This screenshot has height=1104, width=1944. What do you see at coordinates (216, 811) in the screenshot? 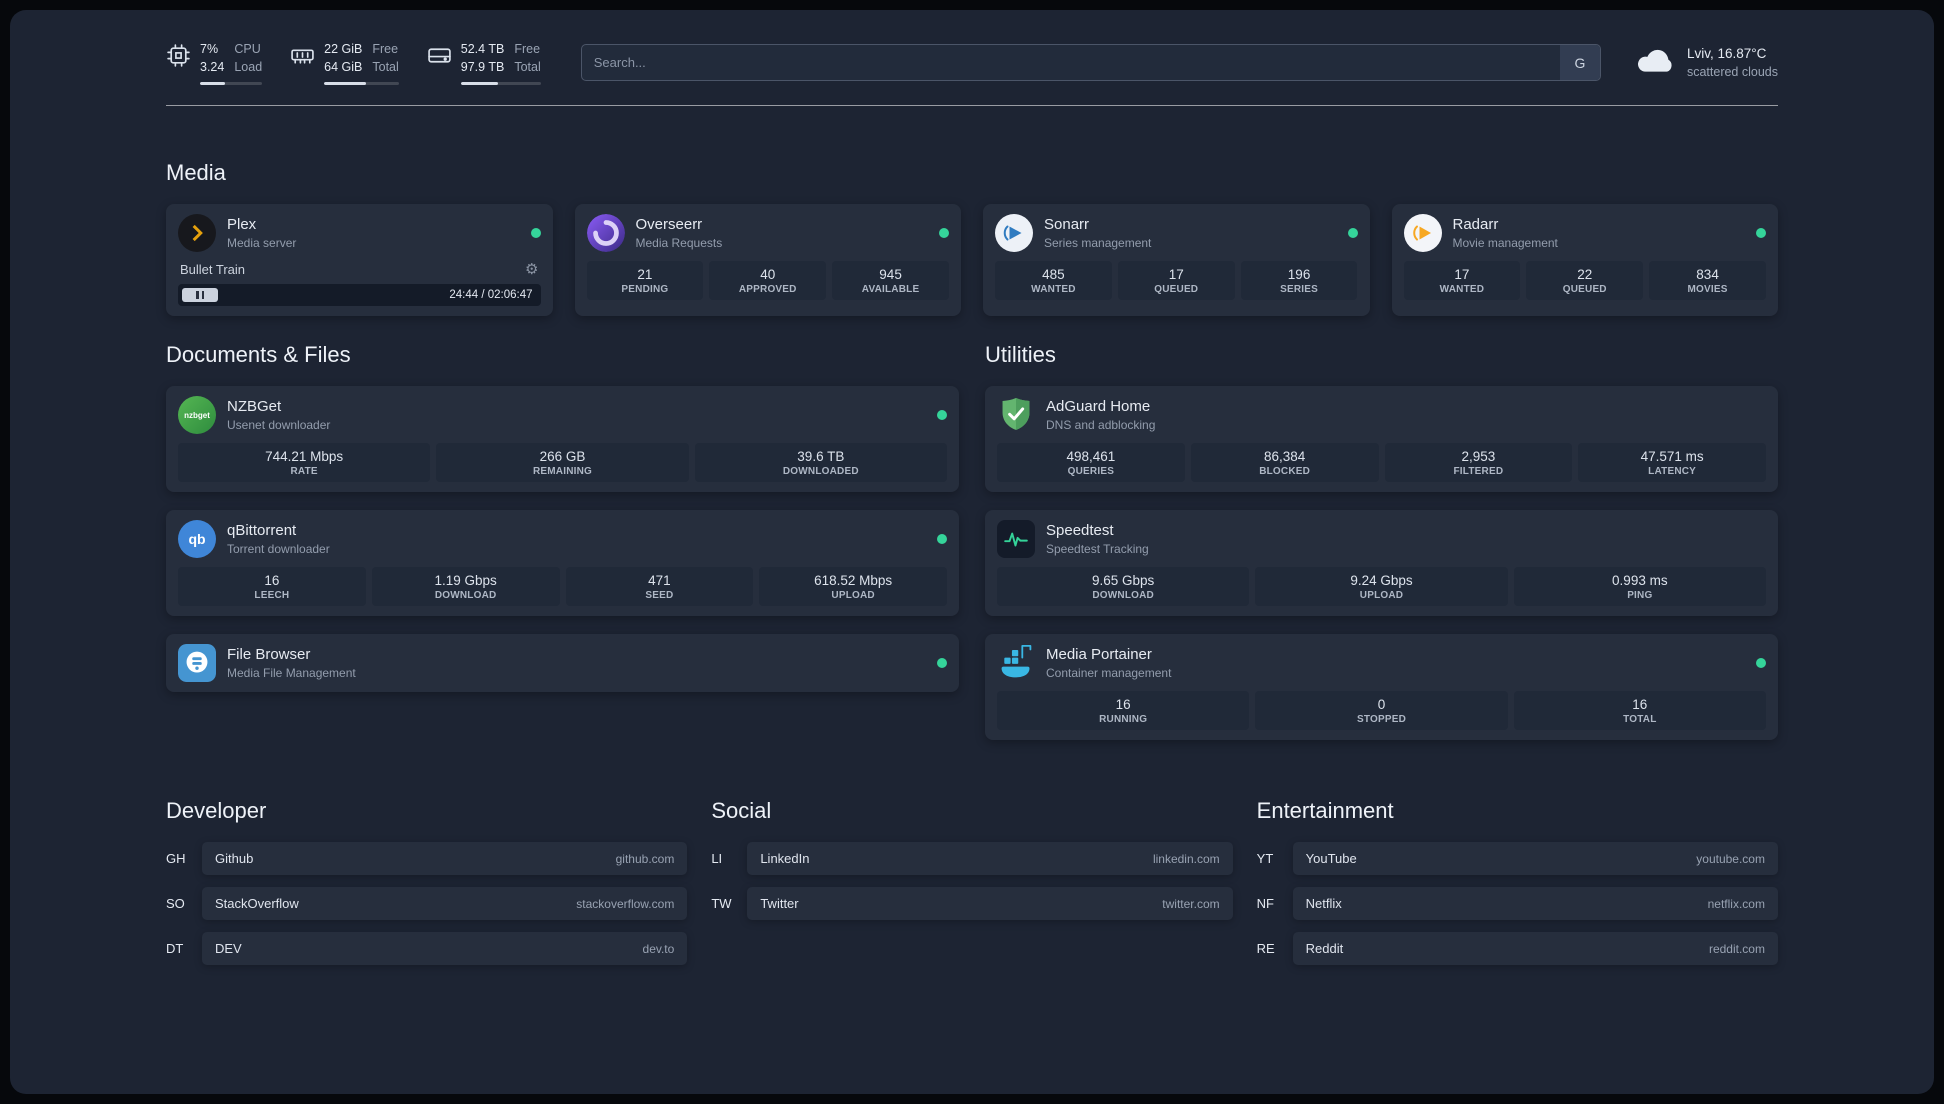
I see `section-title-developer: Developer` at bounding box center [216, 811].